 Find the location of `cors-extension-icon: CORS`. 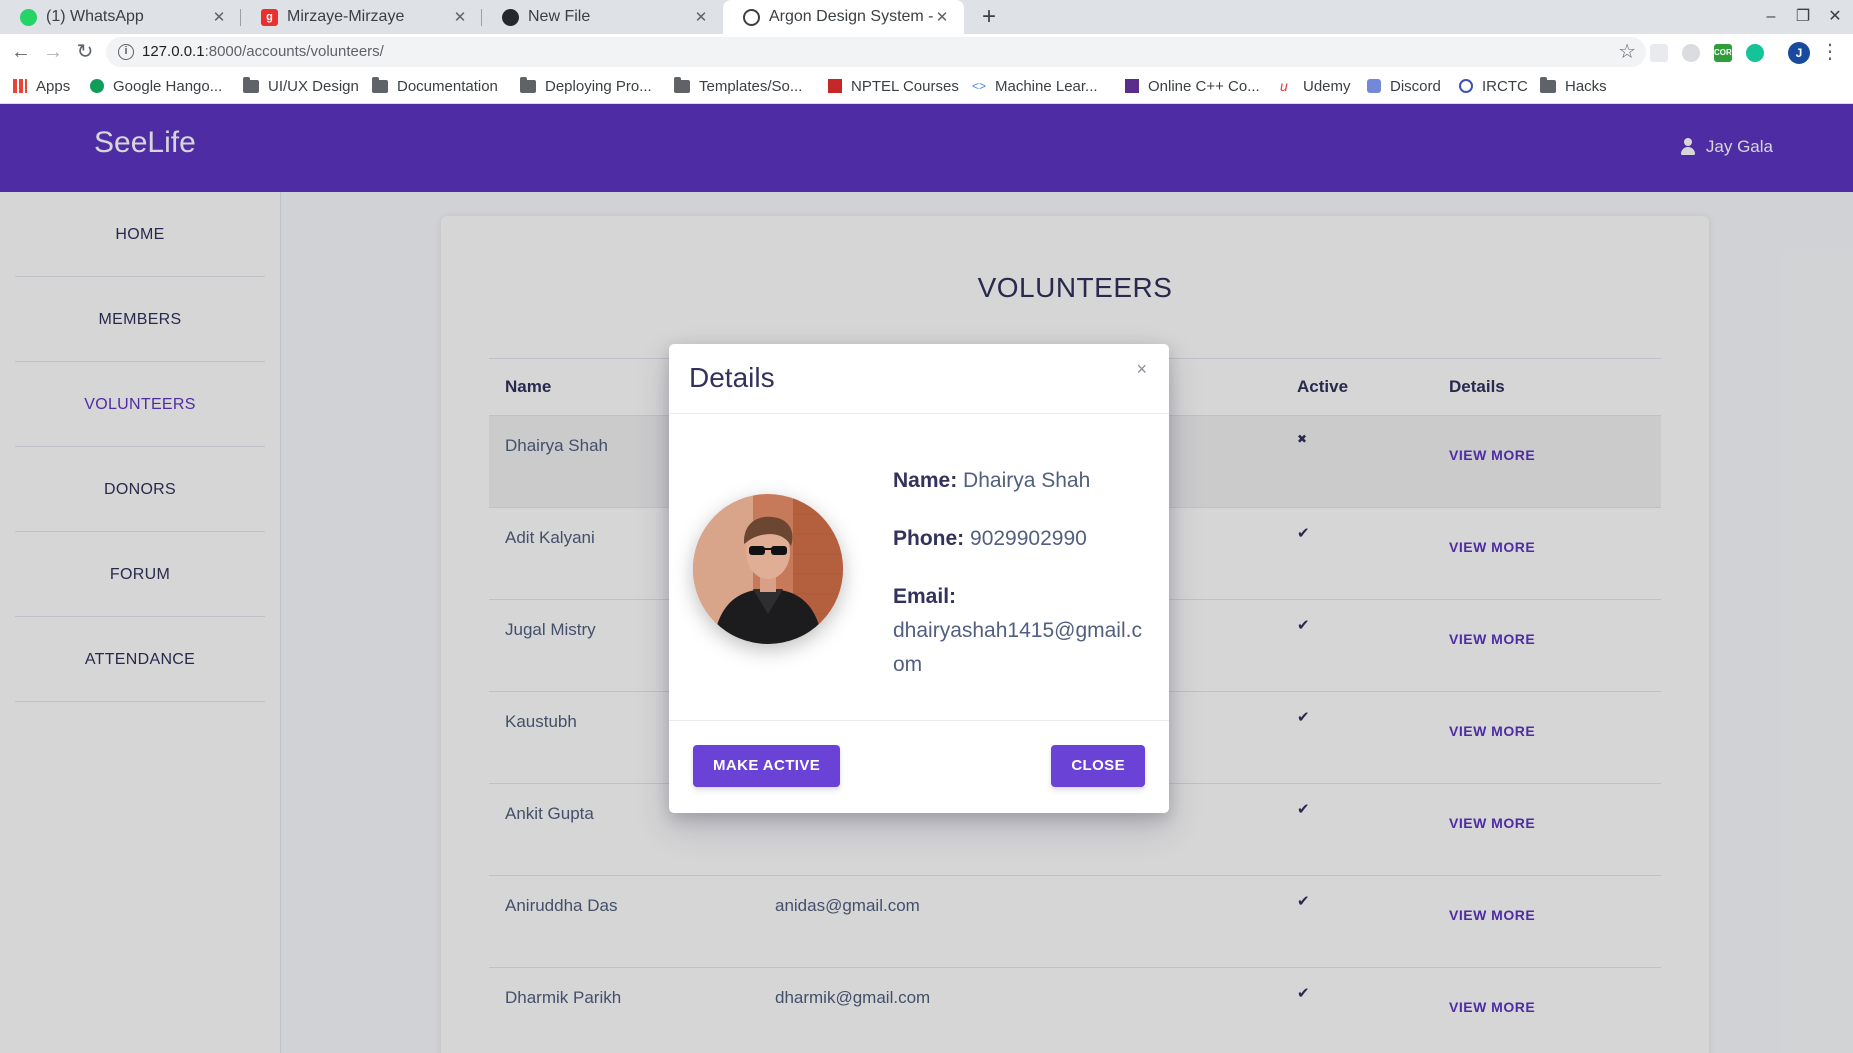

cors-extension-icon: CORS is located at coordinates (1725, 53).